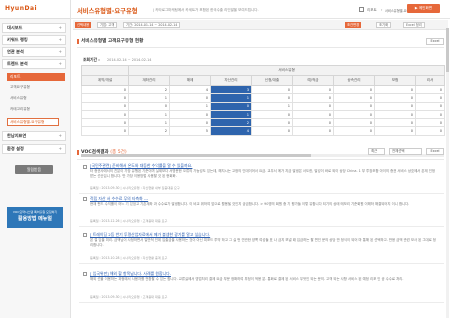 Image resolution: width=450 pixels, height=318 pixels. I want to click on sidebar-item-service-type: 서비스유형, so click(18, 98).